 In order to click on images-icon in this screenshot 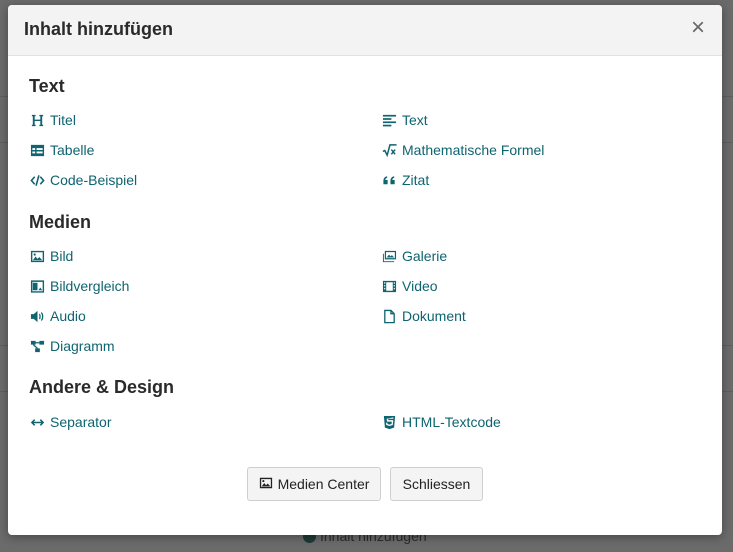, I will do `click(389, 256)`.